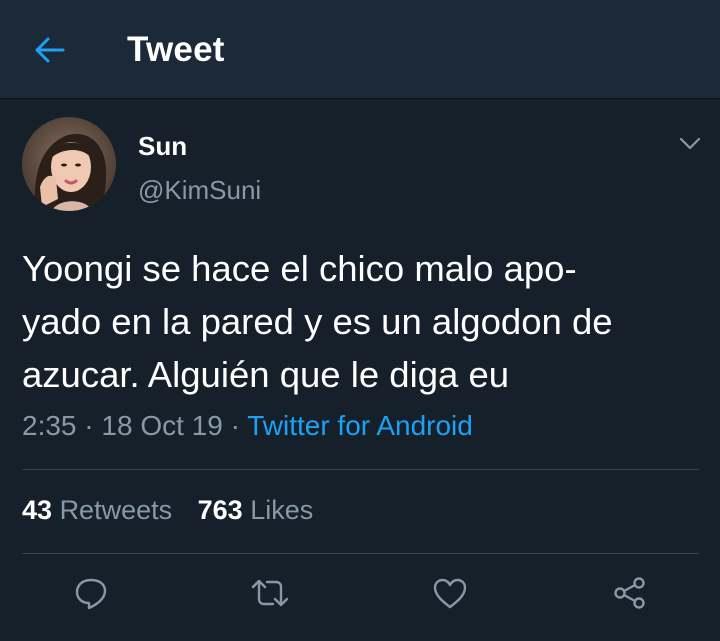 The width and height of the screenshot is (720, 641). I want to click on display-name: Sun, so click(162, 146).